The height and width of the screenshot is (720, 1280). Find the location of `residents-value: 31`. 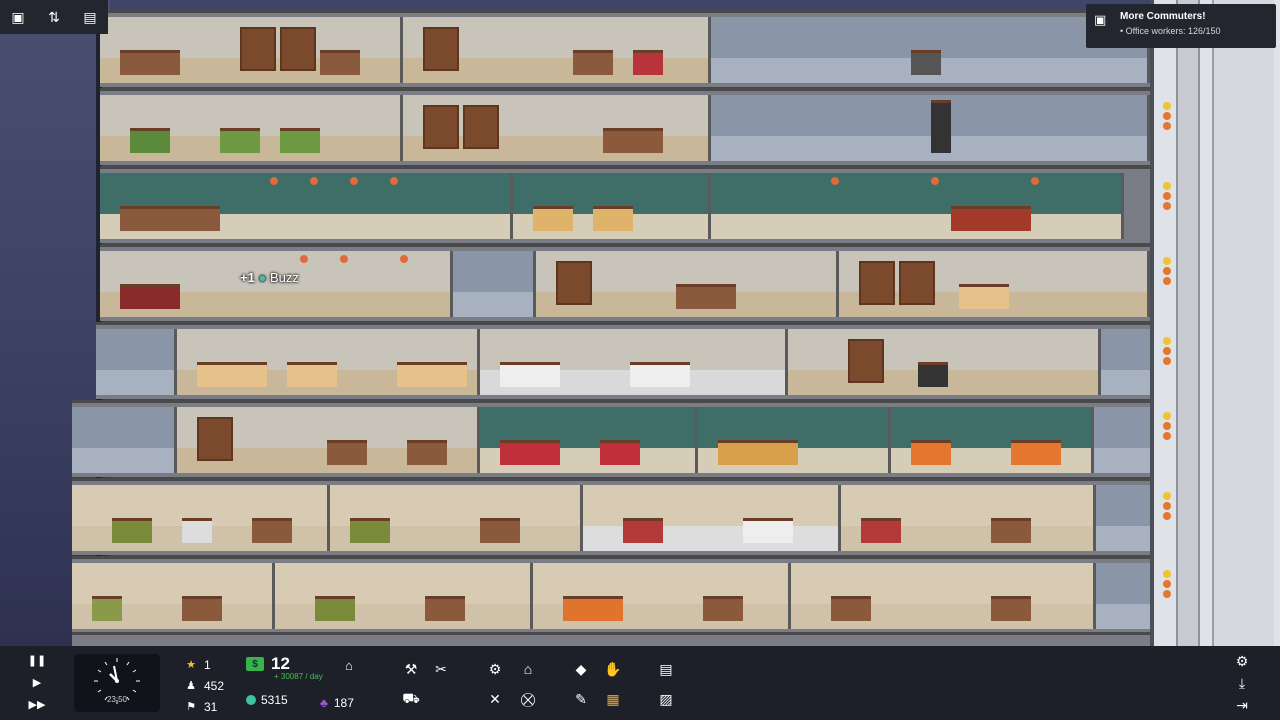

residents-value: 31 is located at coordinates (211, 706).